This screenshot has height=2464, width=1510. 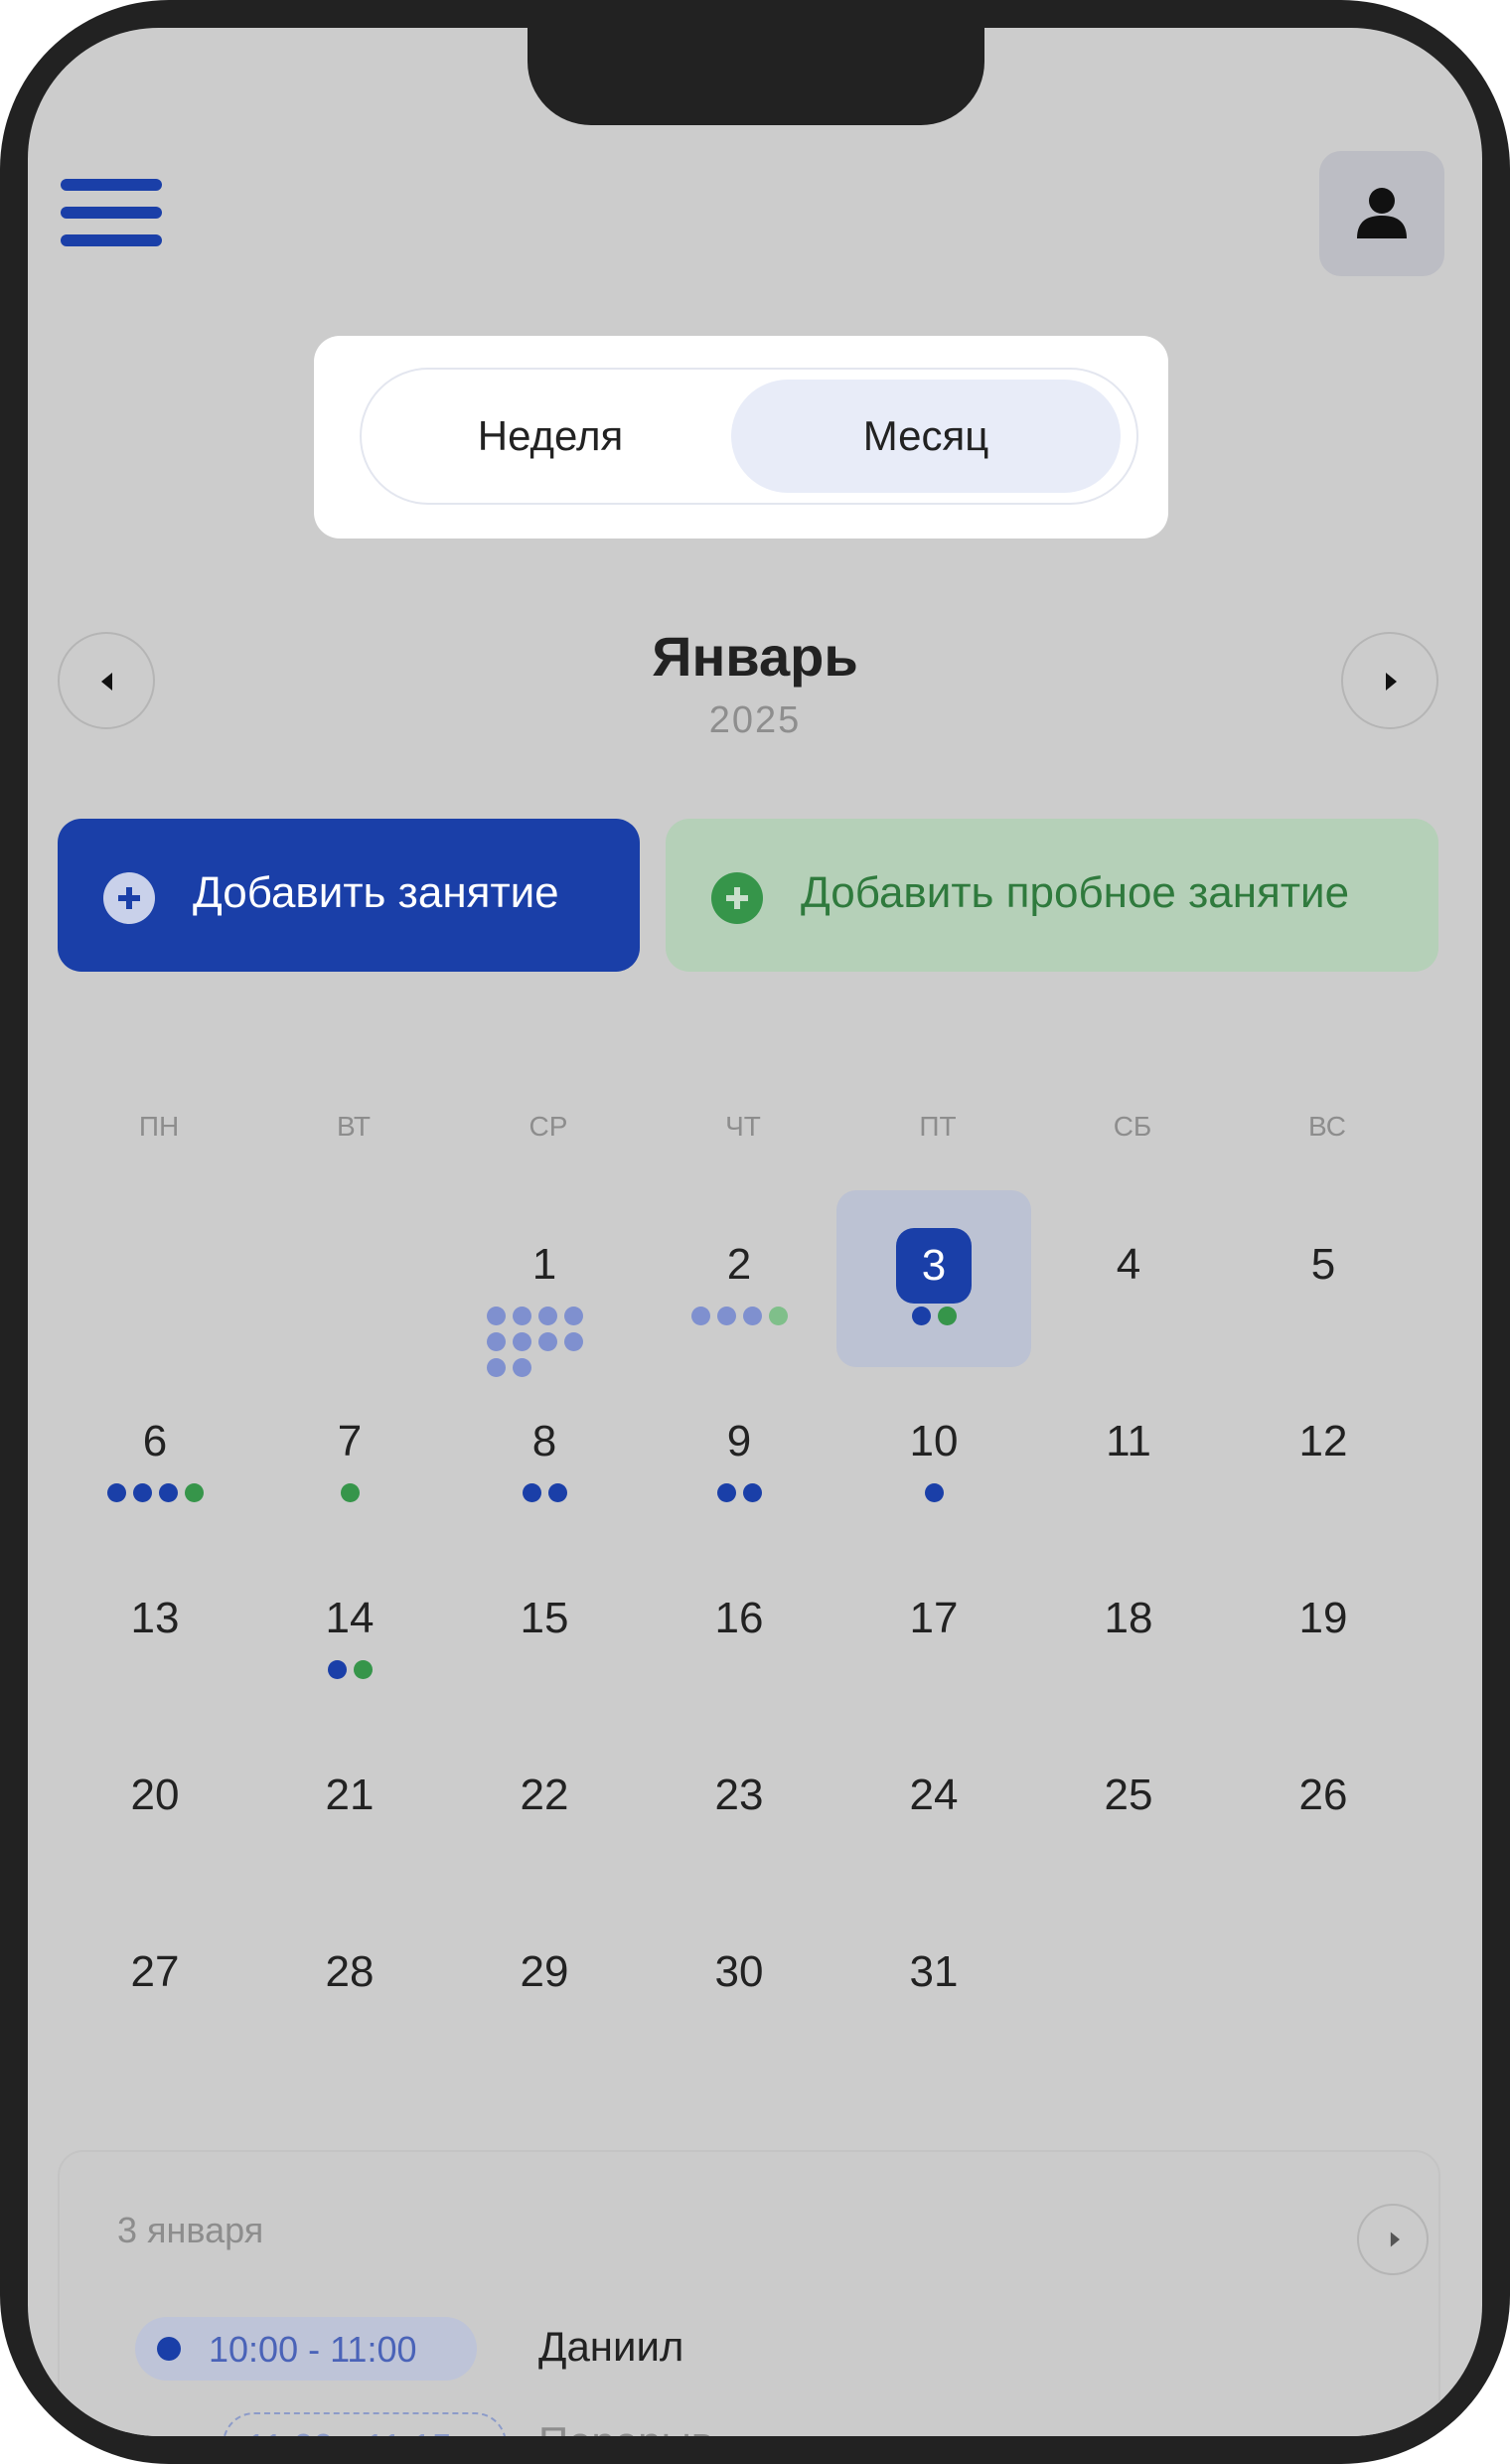 I want to click on calendar-day: 3, so click(x=933, y=1278).